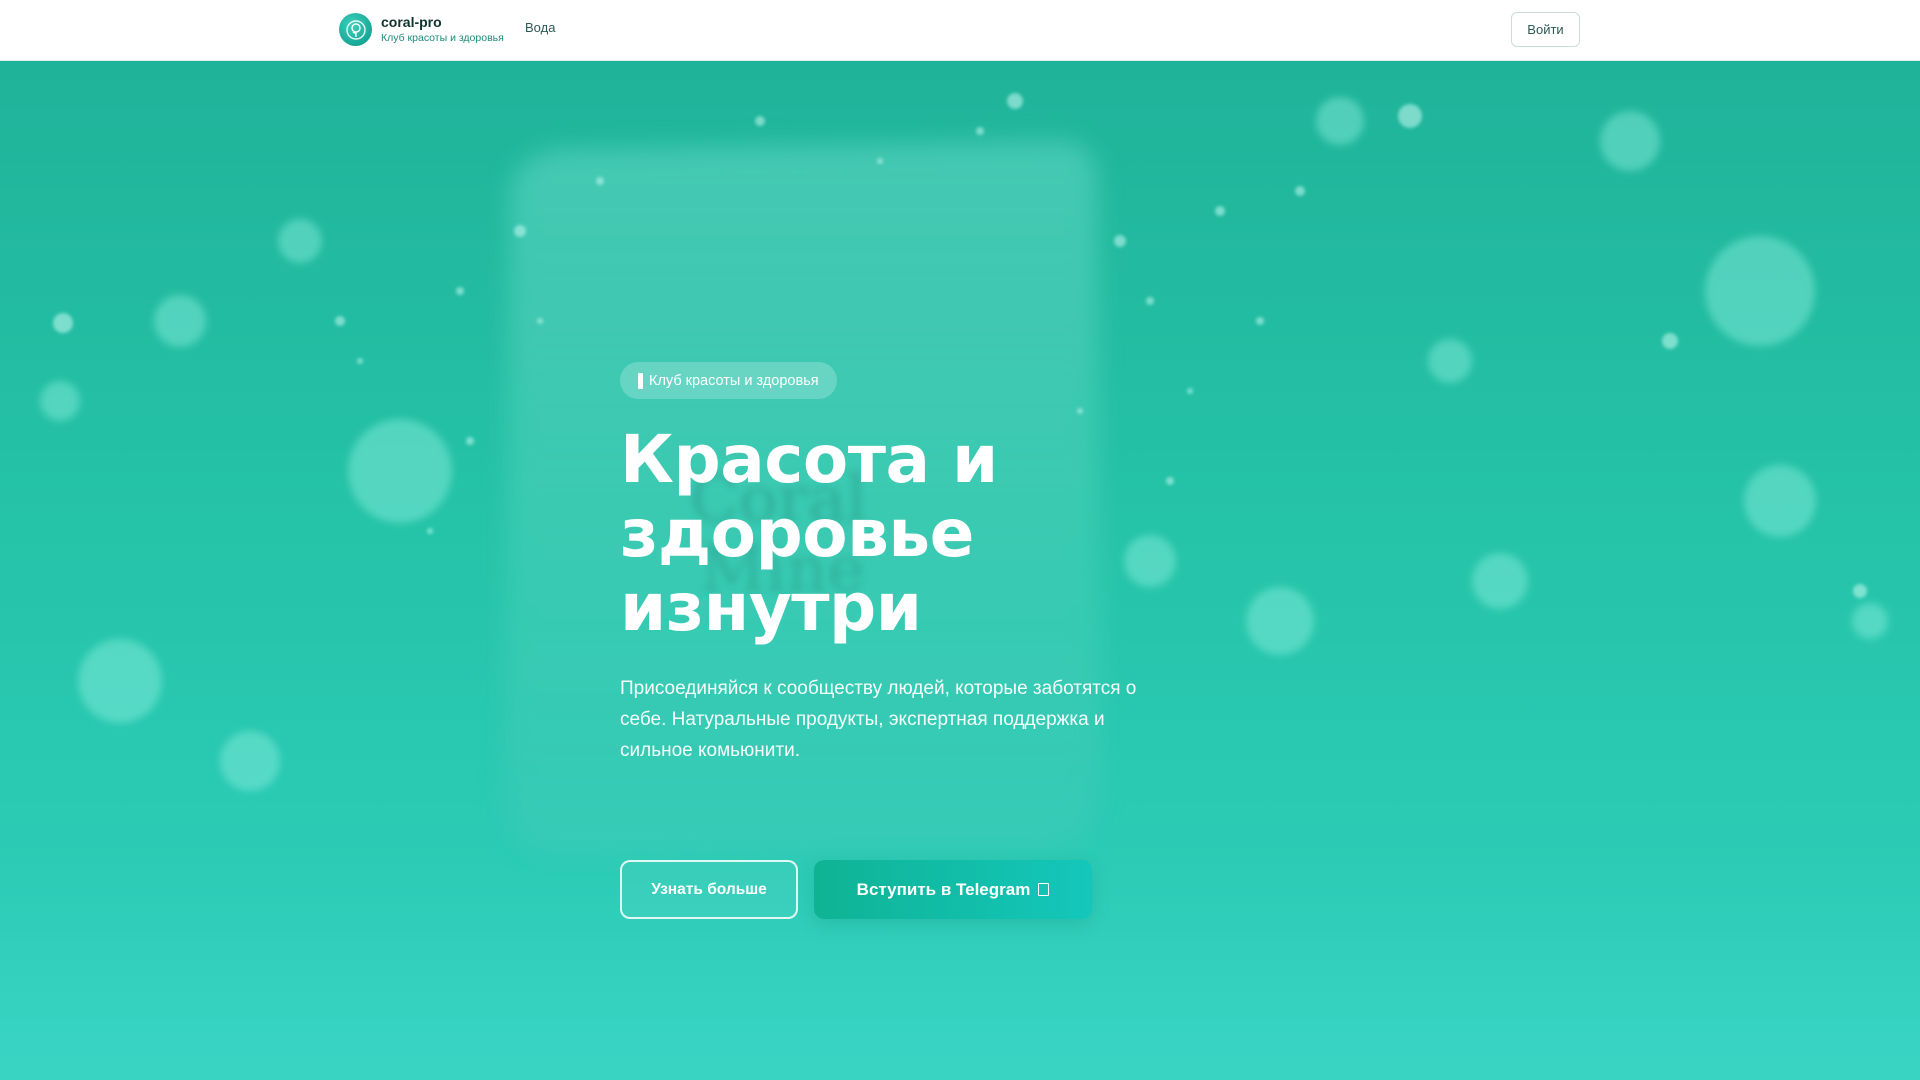 This screenshot has height=1080, width=1920. Describe the element at coordinates (540, 27) in the screenshot. I see `nav-link-water: Вода` at that location.